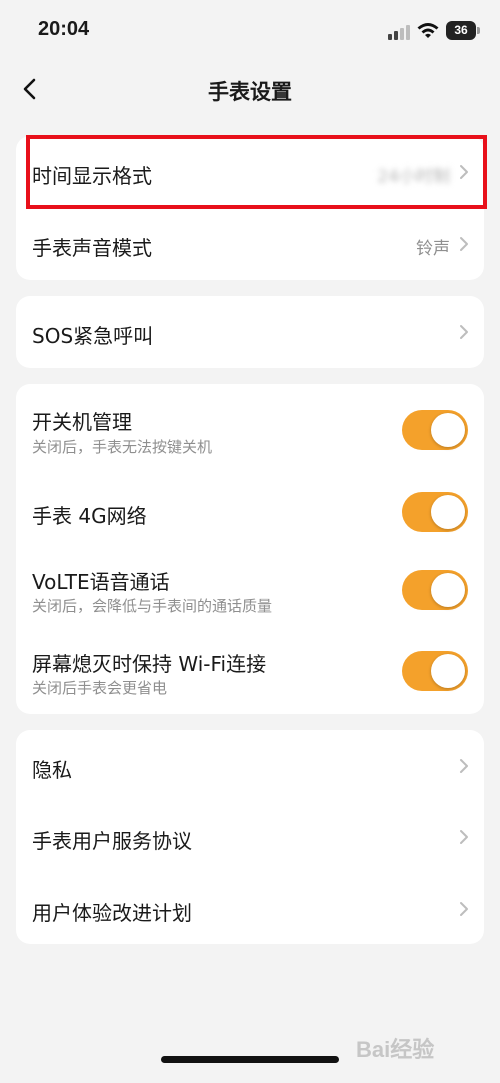 Image resolution: width=500 pixels, height=1083 pixels. I want to click on power-management-label: 开关机管理, so click(82, 422).